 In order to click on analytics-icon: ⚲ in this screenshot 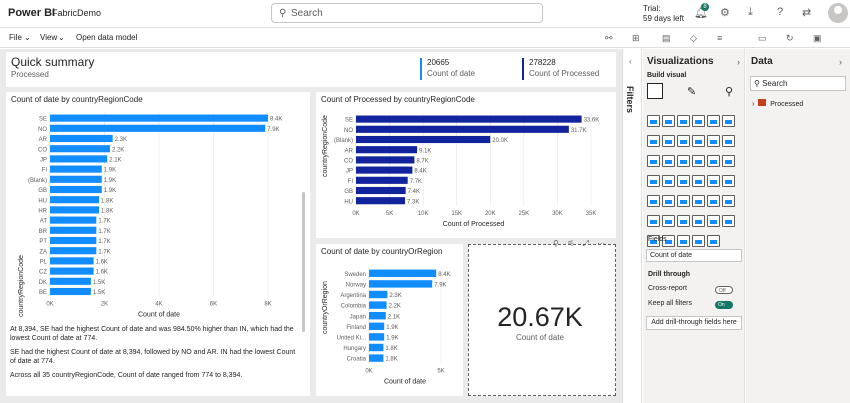, I will do `click(729, 91)`.